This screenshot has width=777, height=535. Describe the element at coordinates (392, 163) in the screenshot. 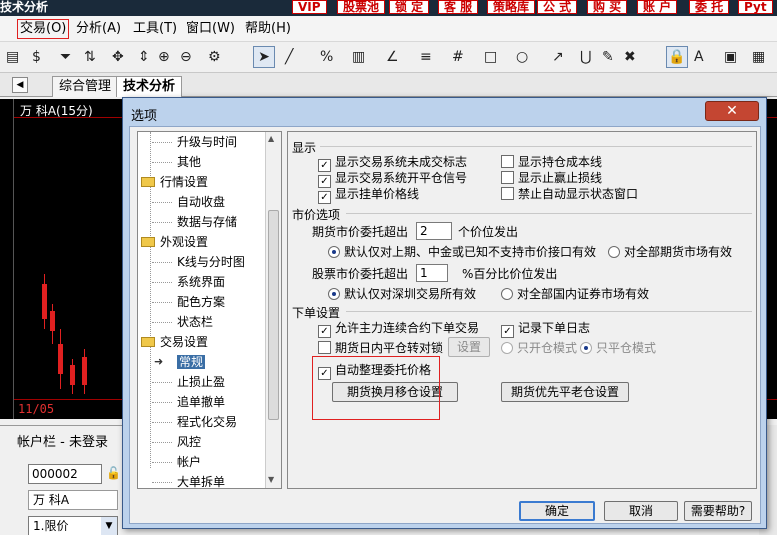

I see `show-unfilled-checkbox: ✓ 显示交易系统未成交标志` at that location.